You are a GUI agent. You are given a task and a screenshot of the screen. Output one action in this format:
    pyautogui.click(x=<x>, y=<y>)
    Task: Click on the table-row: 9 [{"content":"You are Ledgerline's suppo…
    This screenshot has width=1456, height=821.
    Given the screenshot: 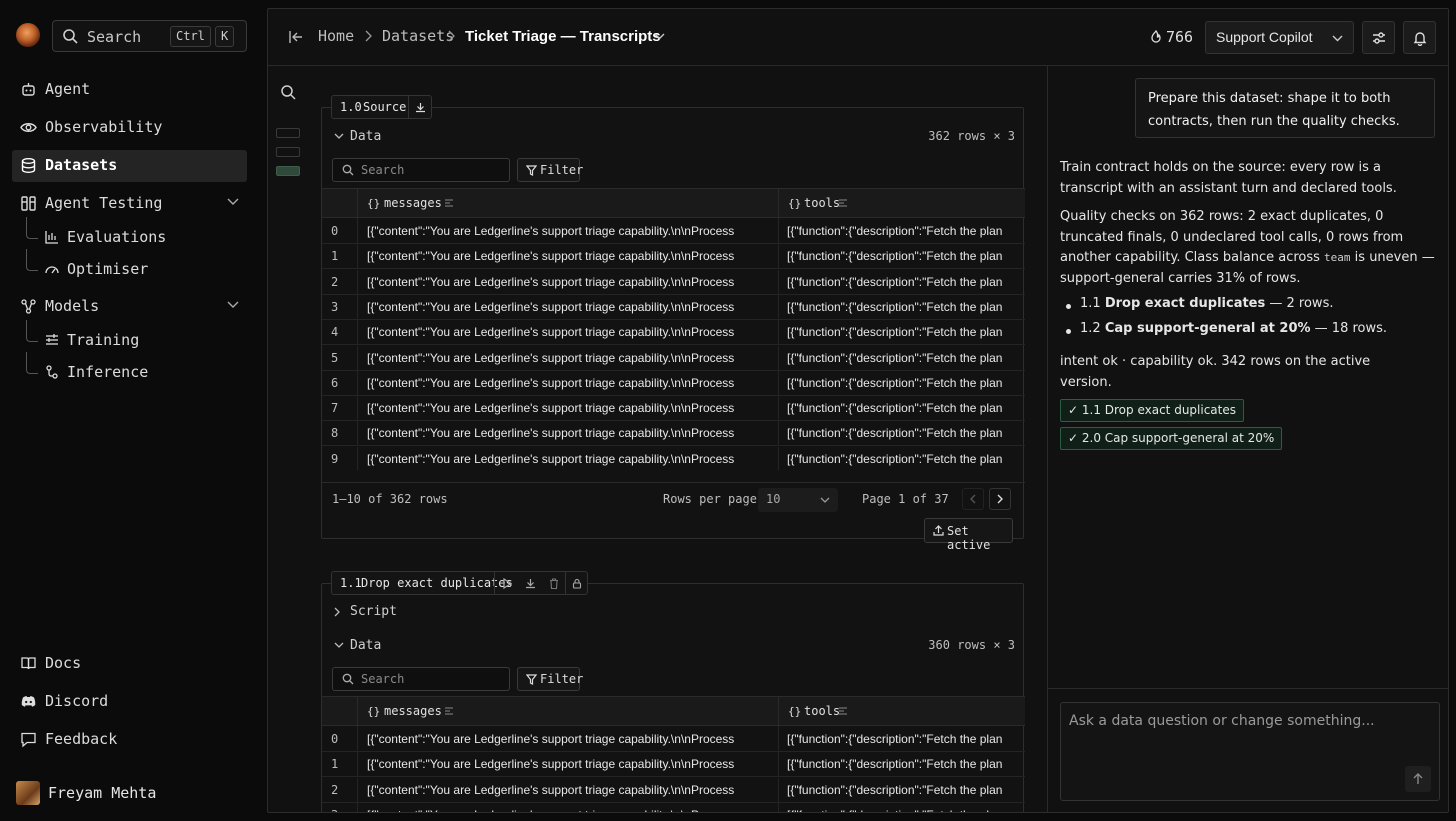 What is the action you would take?
    pyautogui.click(x=673, y=458)
    